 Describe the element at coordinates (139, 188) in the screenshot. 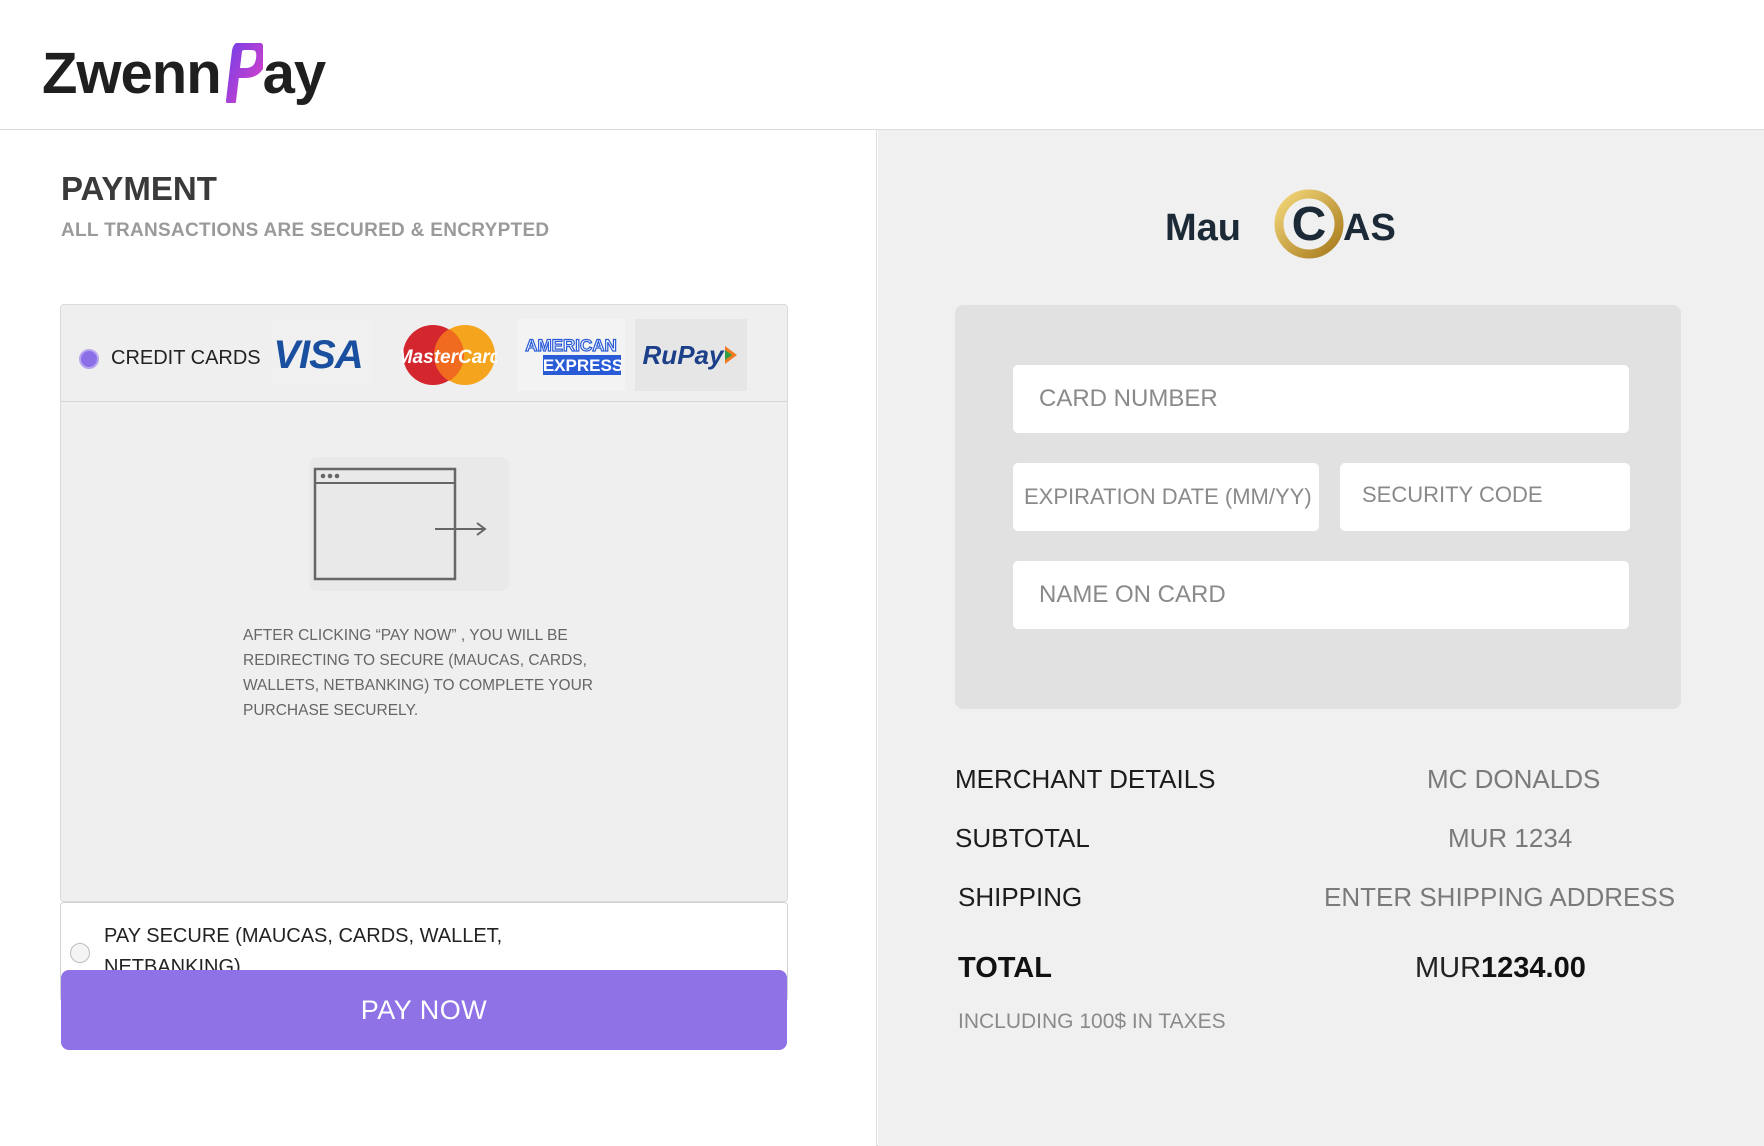

I see `payment-title: PAYMENT` at that location.